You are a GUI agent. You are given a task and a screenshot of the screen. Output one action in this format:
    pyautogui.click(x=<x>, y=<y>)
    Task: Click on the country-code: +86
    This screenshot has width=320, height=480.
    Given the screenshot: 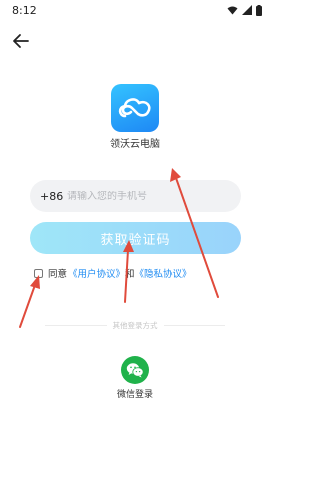 What is the action you would take?
    pyautogui.click(x=53, y=196)
    